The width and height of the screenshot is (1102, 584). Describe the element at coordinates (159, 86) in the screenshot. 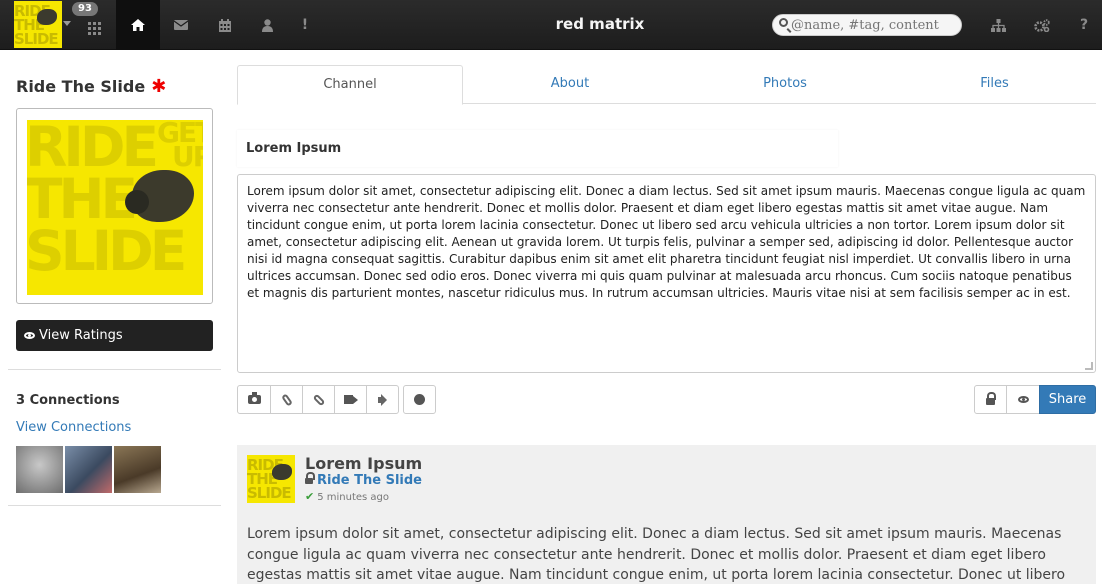

I see `asterisk-icon: ✱` at that location.